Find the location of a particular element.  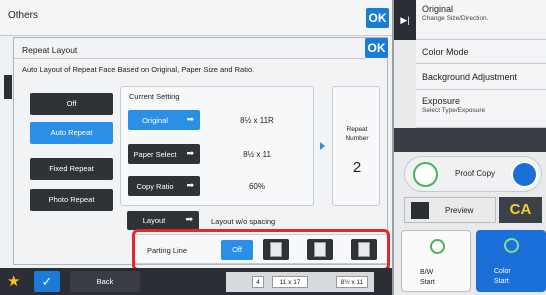

exposure-sub: Select Type/Exposure is located at coordinates (454, 110).